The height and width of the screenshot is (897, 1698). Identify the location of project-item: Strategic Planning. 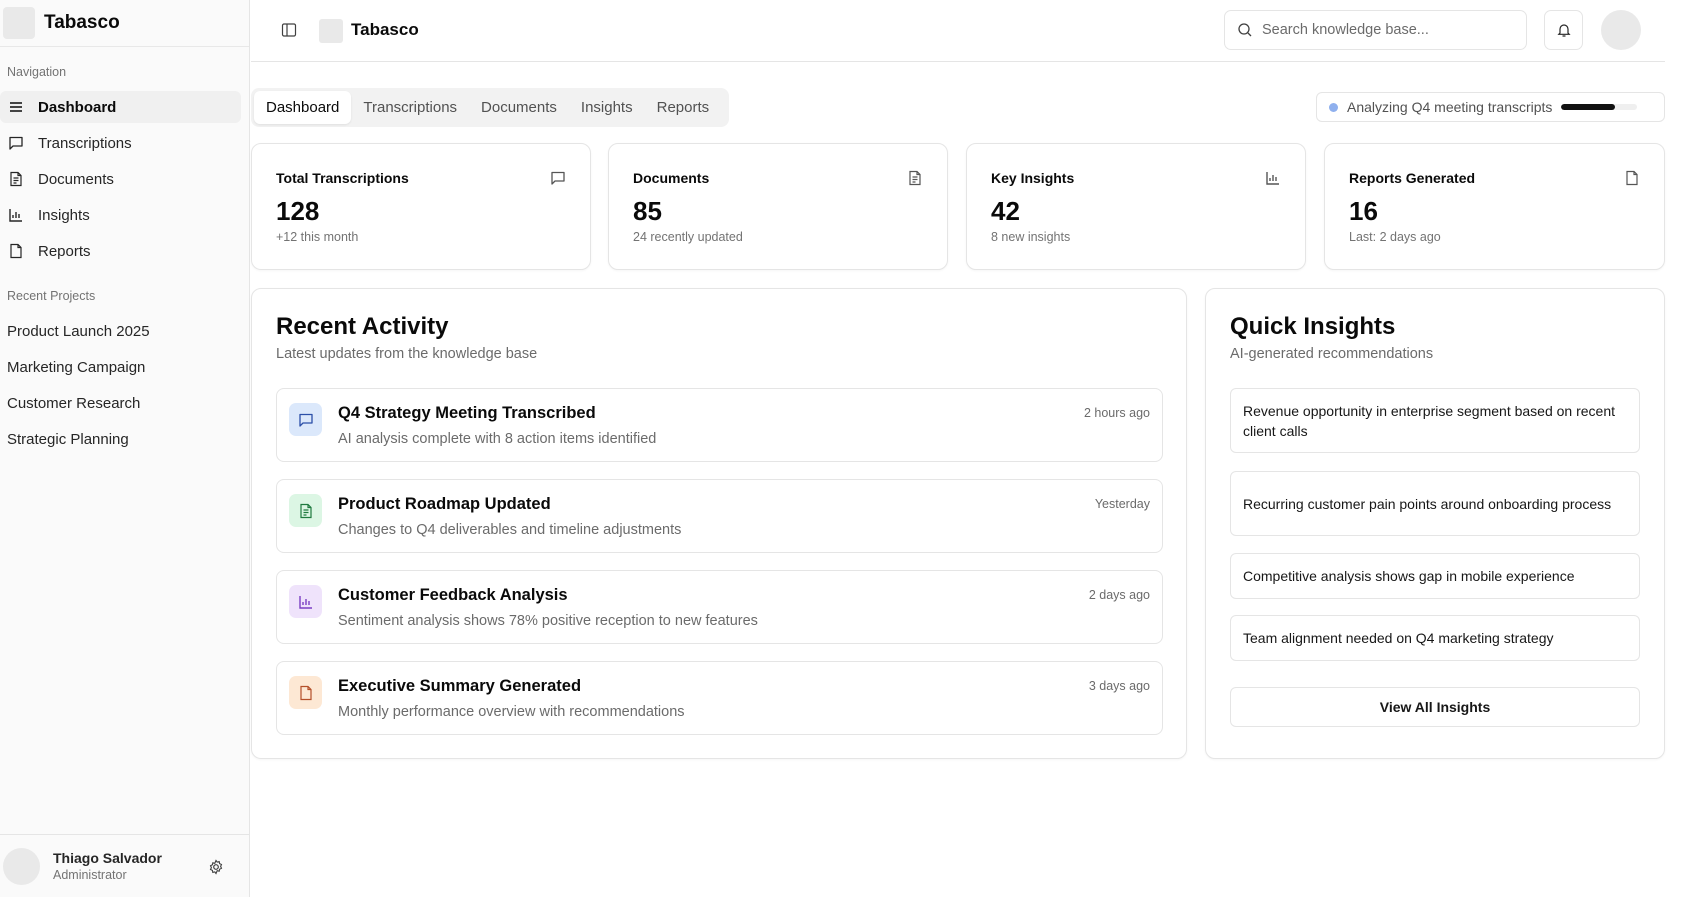
(124, 439).